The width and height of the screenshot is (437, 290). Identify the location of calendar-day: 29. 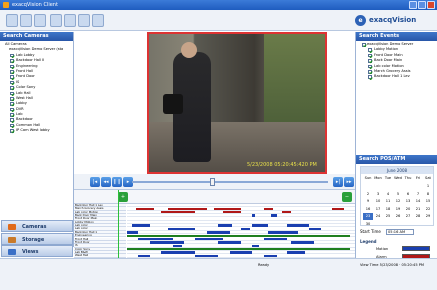
(428, 216).